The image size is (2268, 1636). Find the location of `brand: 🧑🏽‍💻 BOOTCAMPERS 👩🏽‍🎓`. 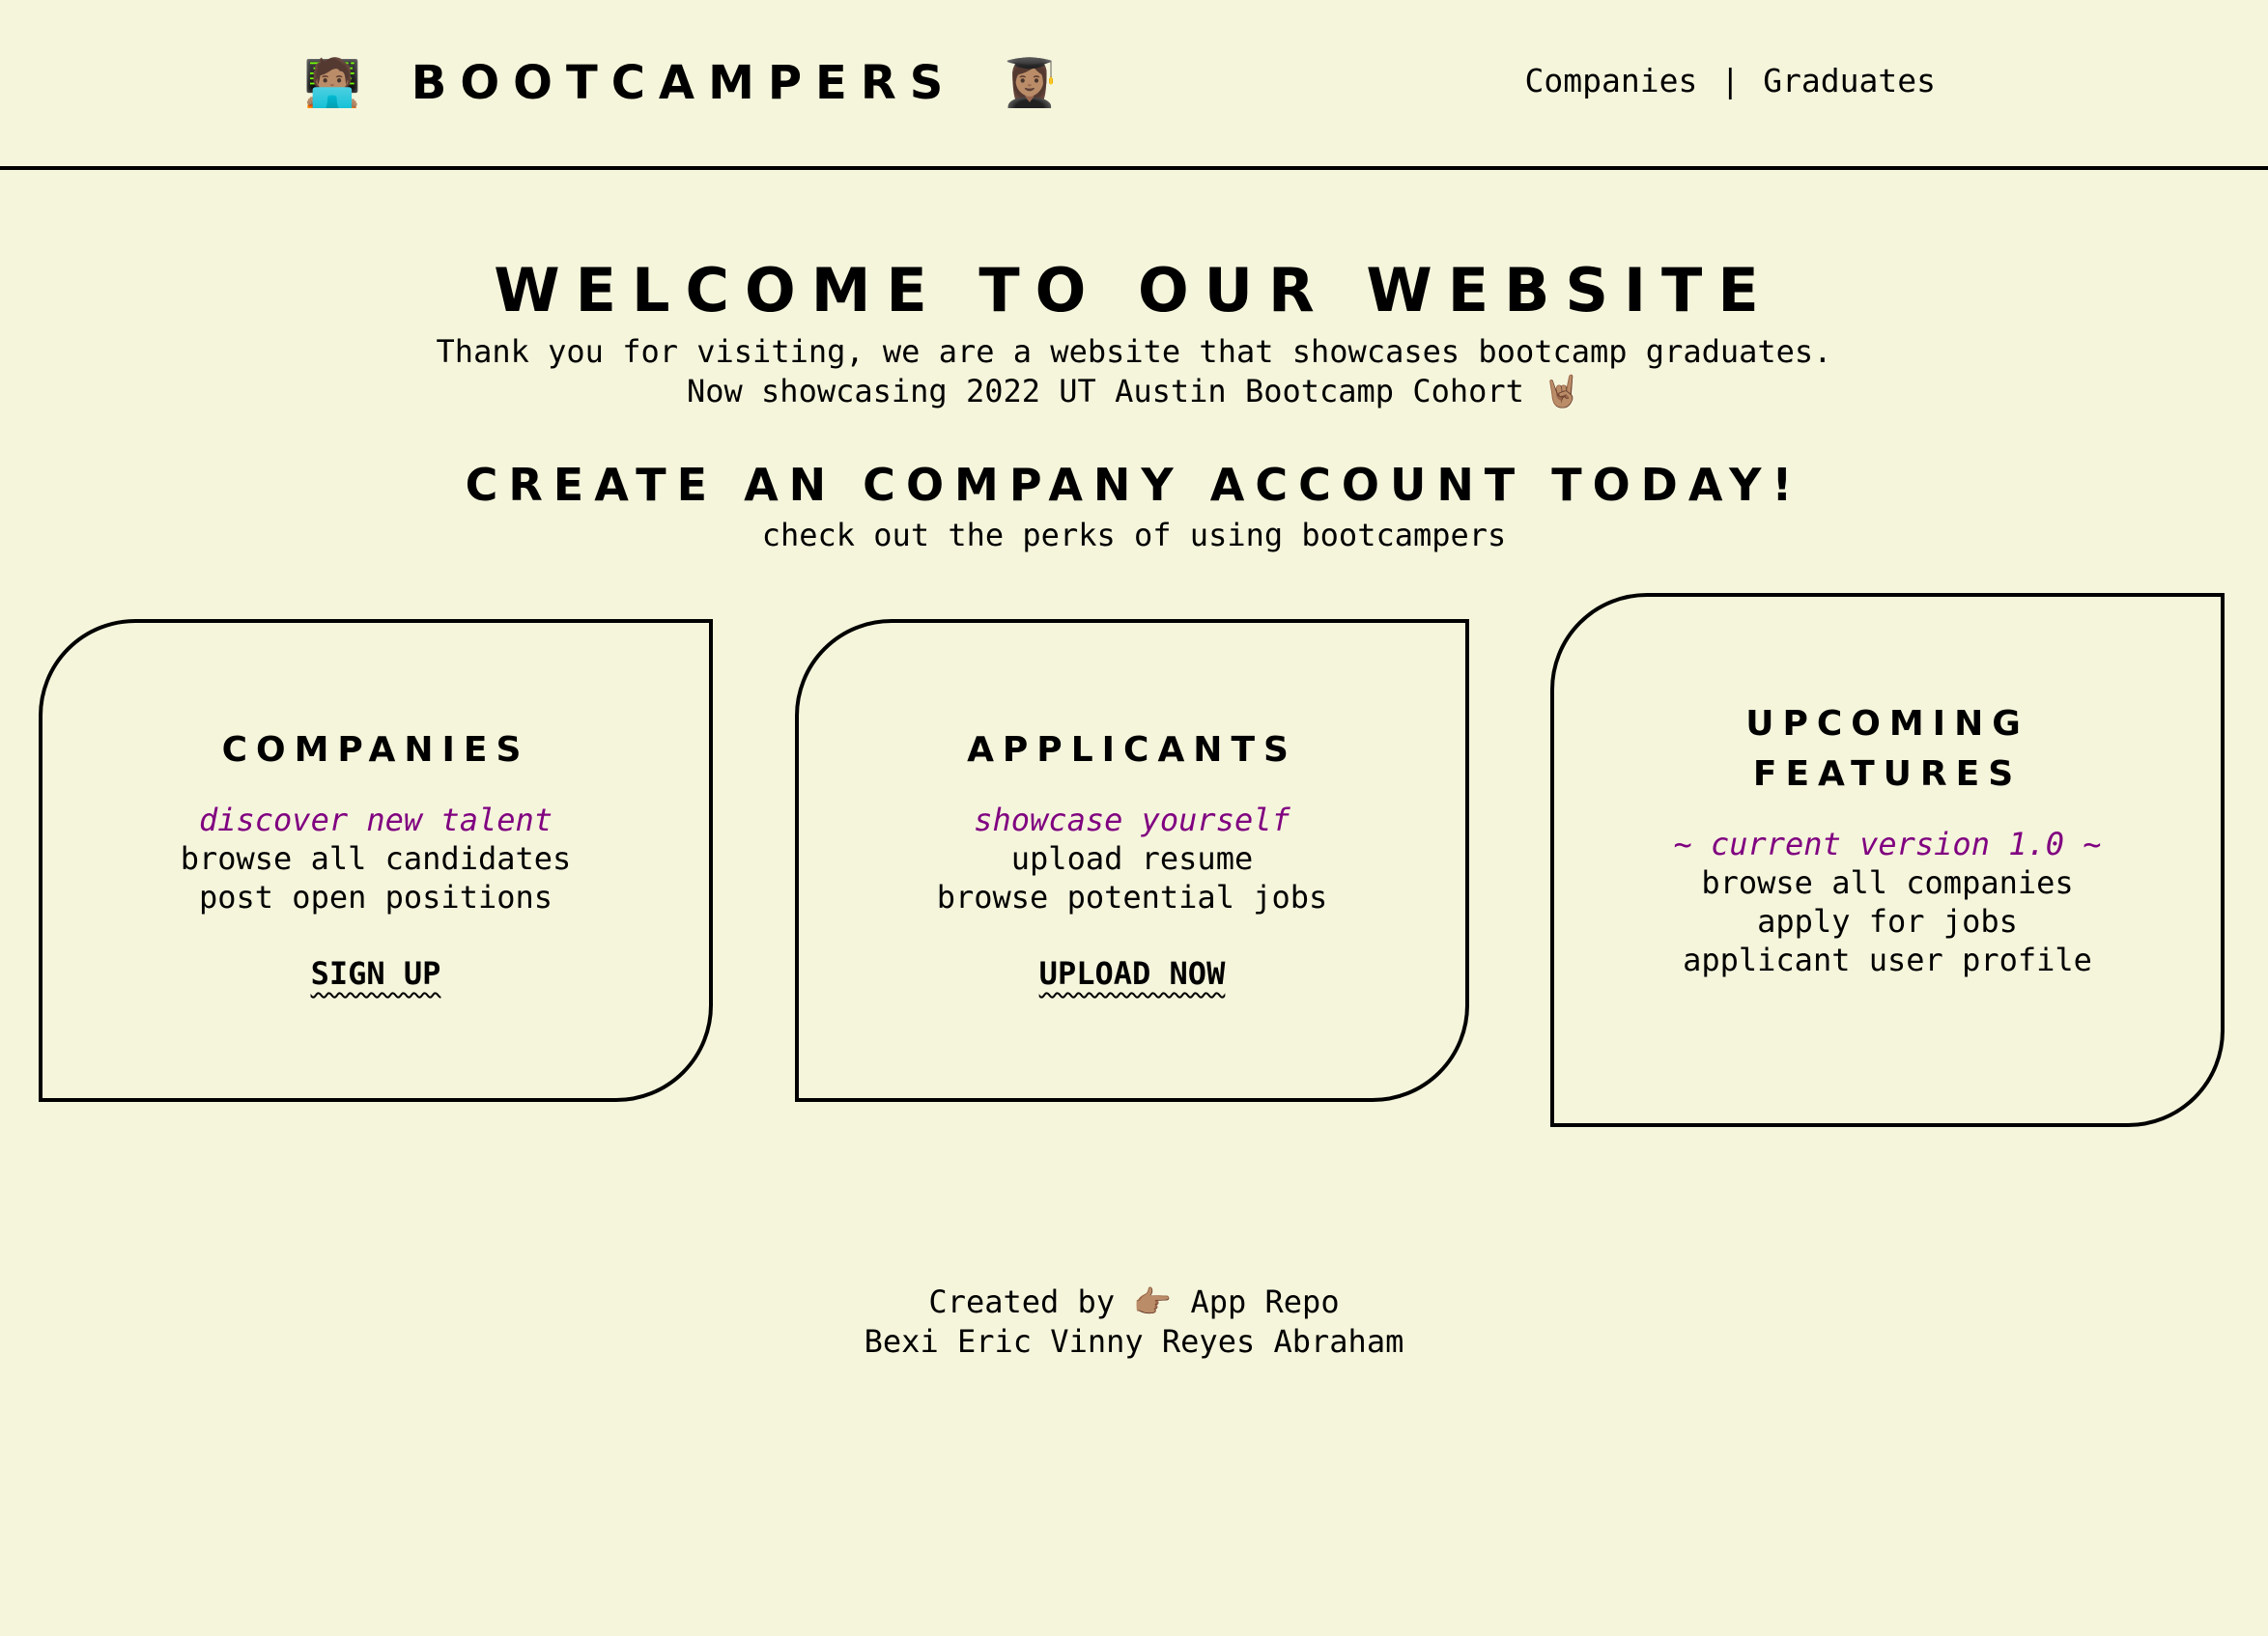

brand: 🧑🏽‍💻 BOOTCAMPERS 👩🏽‍🎓 is located at coordinates (681, 83).